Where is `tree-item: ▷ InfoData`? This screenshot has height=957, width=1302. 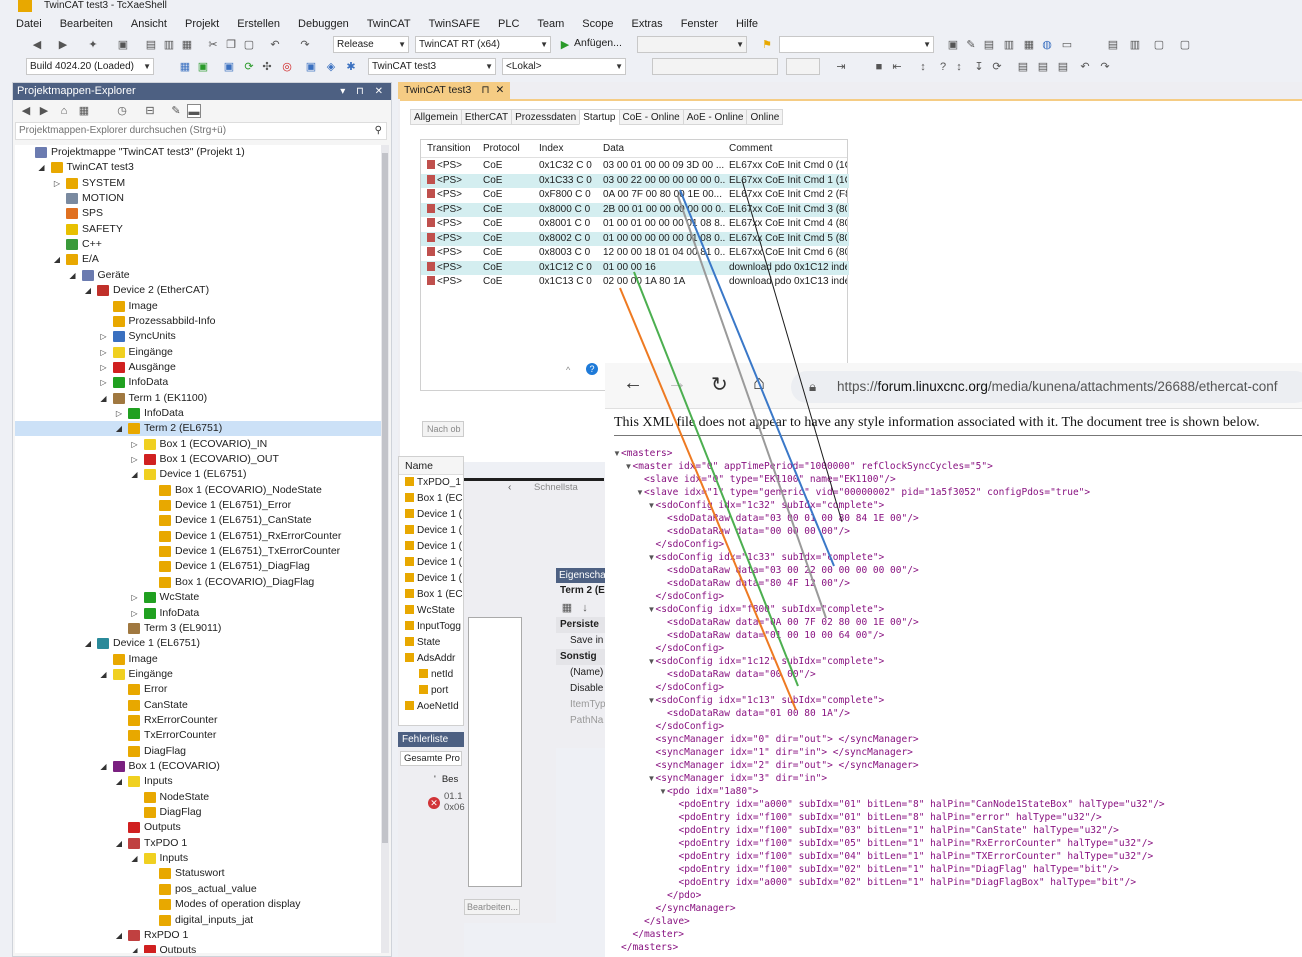
tree-item: ▷ InfoData is located at coordinates (107, 613).